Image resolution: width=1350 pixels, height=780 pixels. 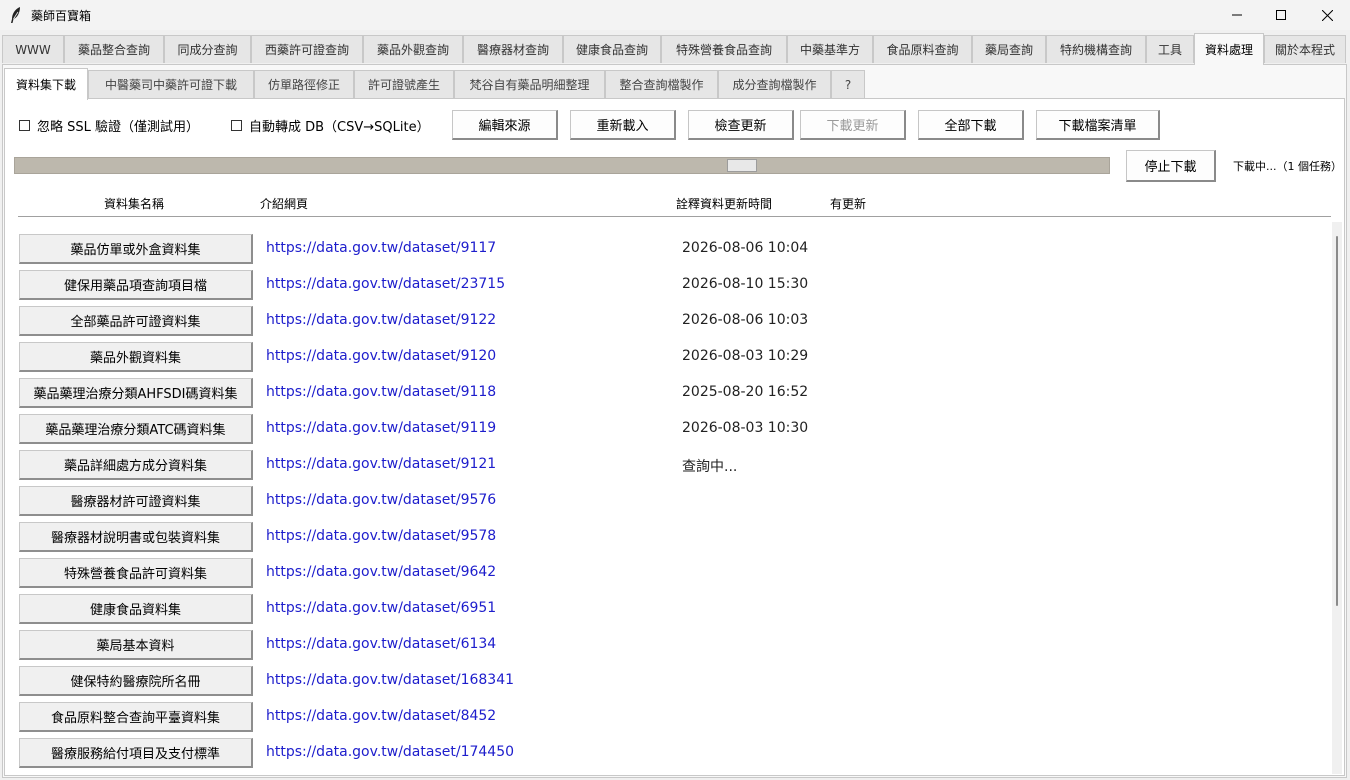 I want to click on dataset-link: https://data.gov.tw/dataset/168341, so click(x=390, y=680).